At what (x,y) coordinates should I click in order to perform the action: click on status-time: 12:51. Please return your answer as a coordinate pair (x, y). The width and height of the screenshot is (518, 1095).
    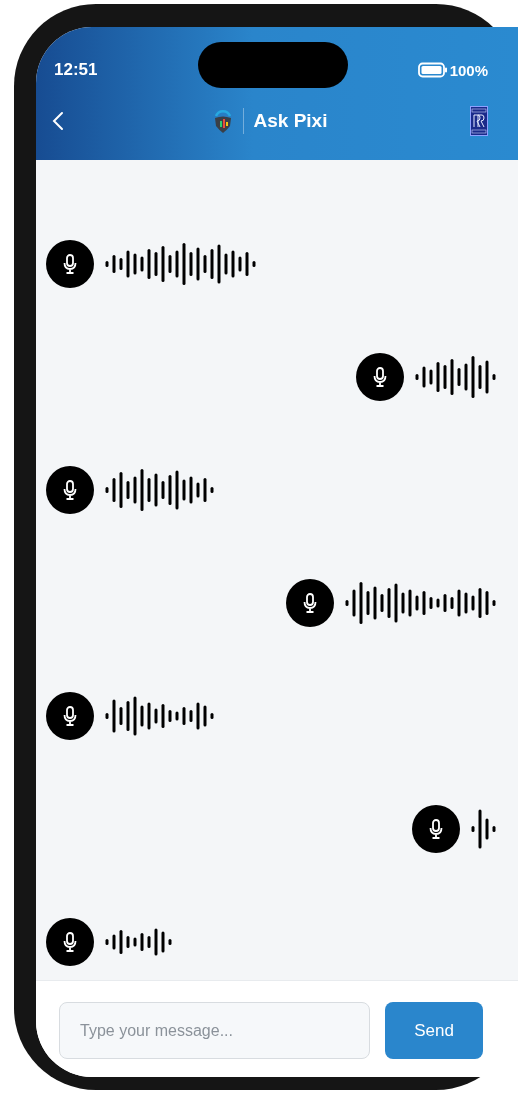
    Looking at the image, I should click on (76, 70).